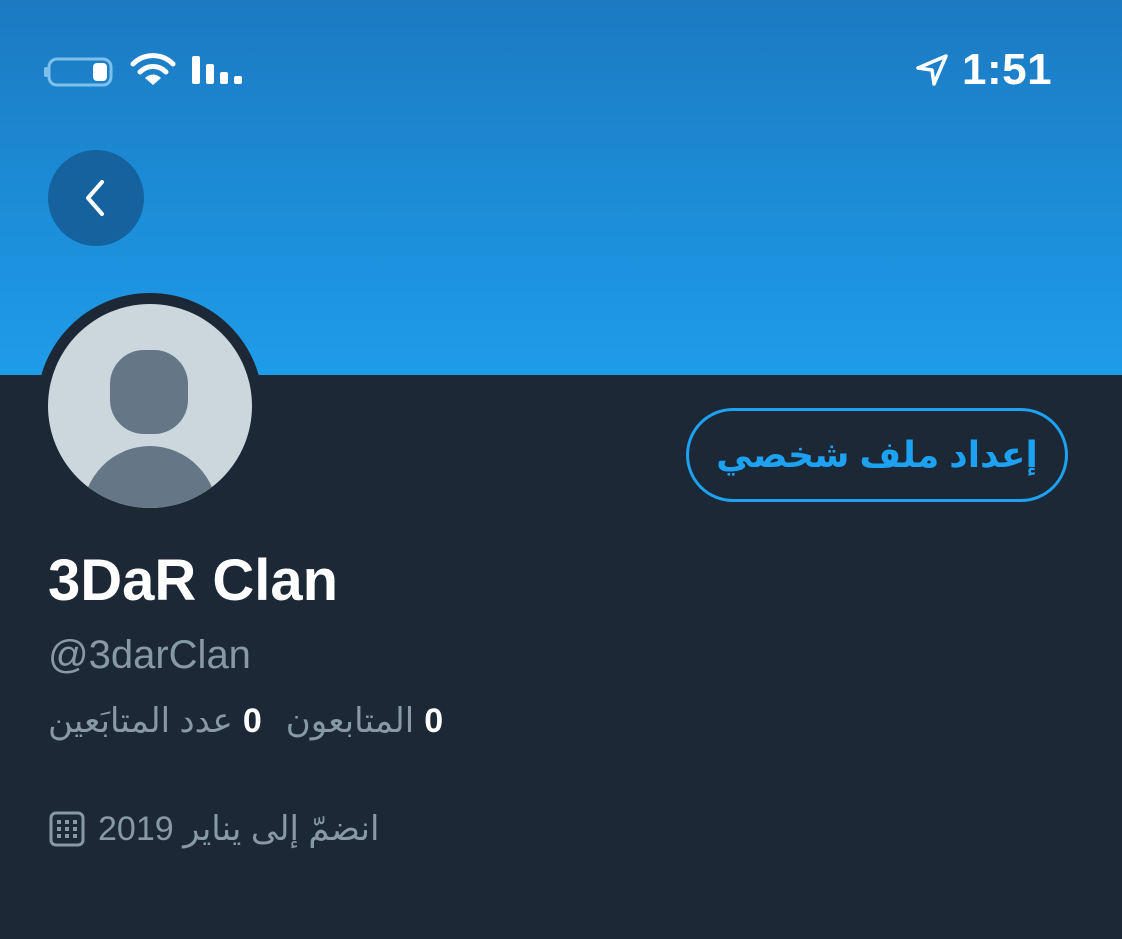 This screenshot has height=939, width=1122. I want to click on edit-profile-button: إعداد ملف شخصي, so click(877, 455).